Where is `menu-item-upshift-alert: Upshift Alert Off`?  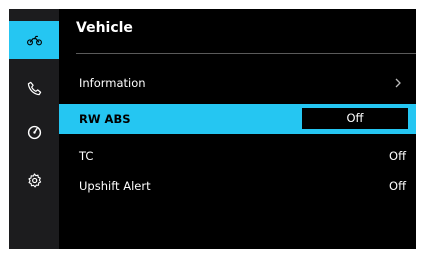
menu-item-upshift-alert: Upshift Alert Off is located at coordinates (237, 186).